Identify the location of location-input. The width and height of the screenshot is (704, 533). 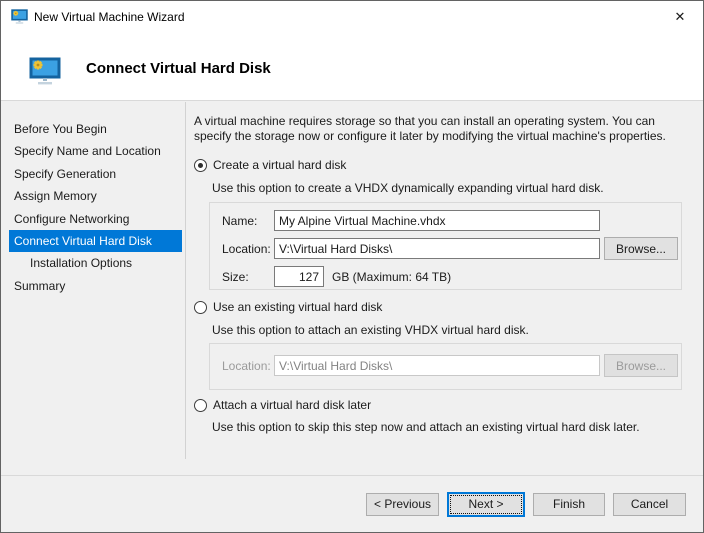
(437, 248).